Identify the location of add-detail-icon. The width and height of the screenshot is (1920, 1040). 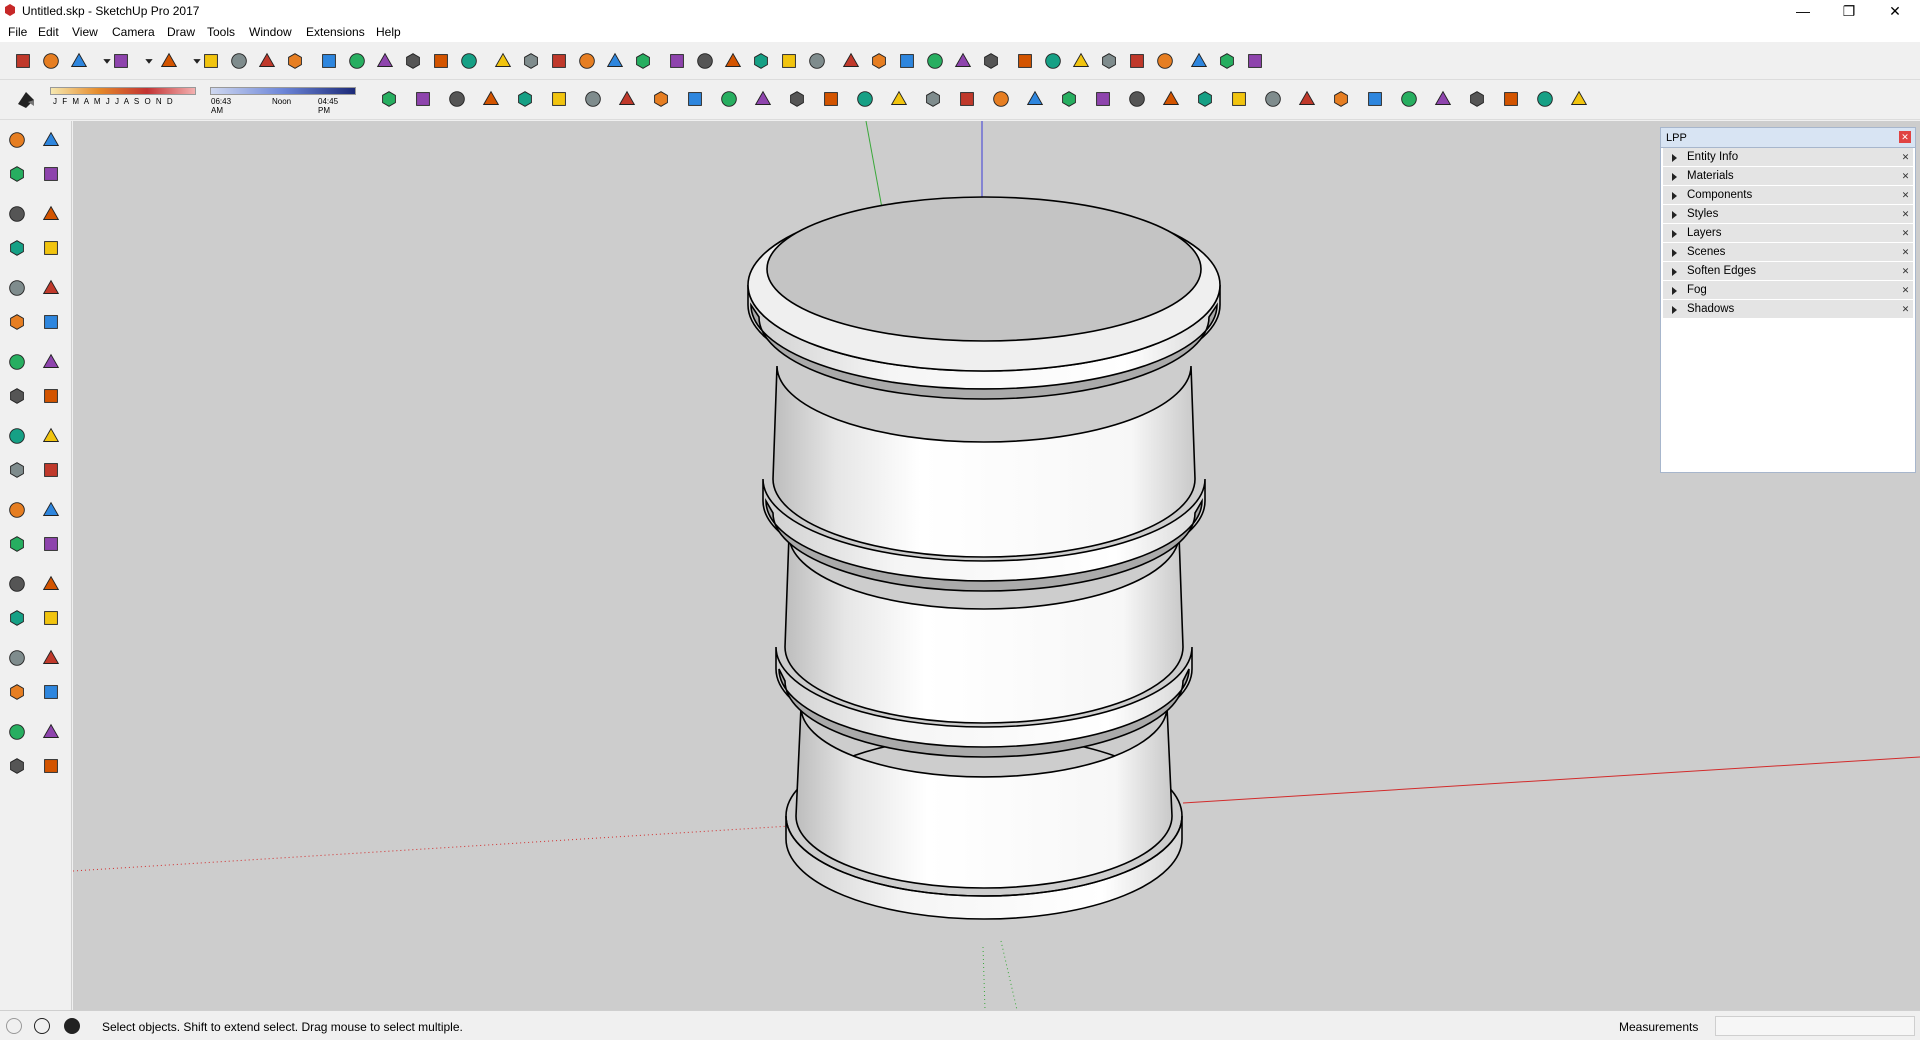
(1240, 100).